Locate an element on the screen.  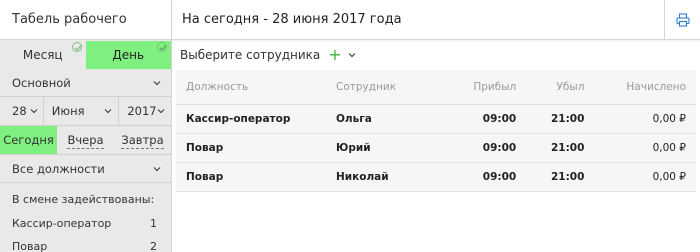
table-row: Кассир-оператор Ольга 09:00 21:00 0,00 ₽ is located at coordinates (436, 119).